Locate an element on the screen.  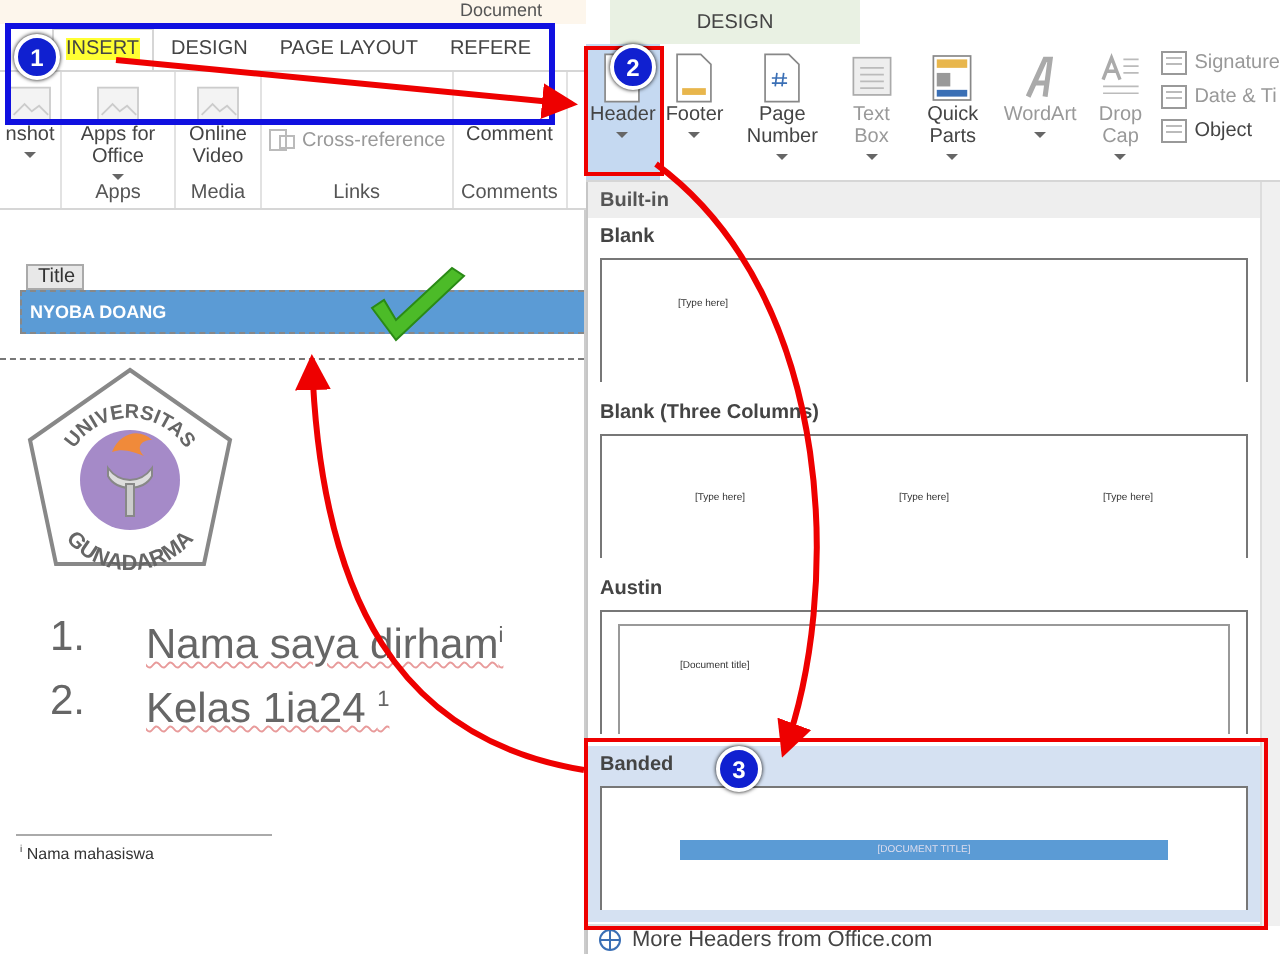
ribbon-button: Online Video is located at coordinates (218, 132).